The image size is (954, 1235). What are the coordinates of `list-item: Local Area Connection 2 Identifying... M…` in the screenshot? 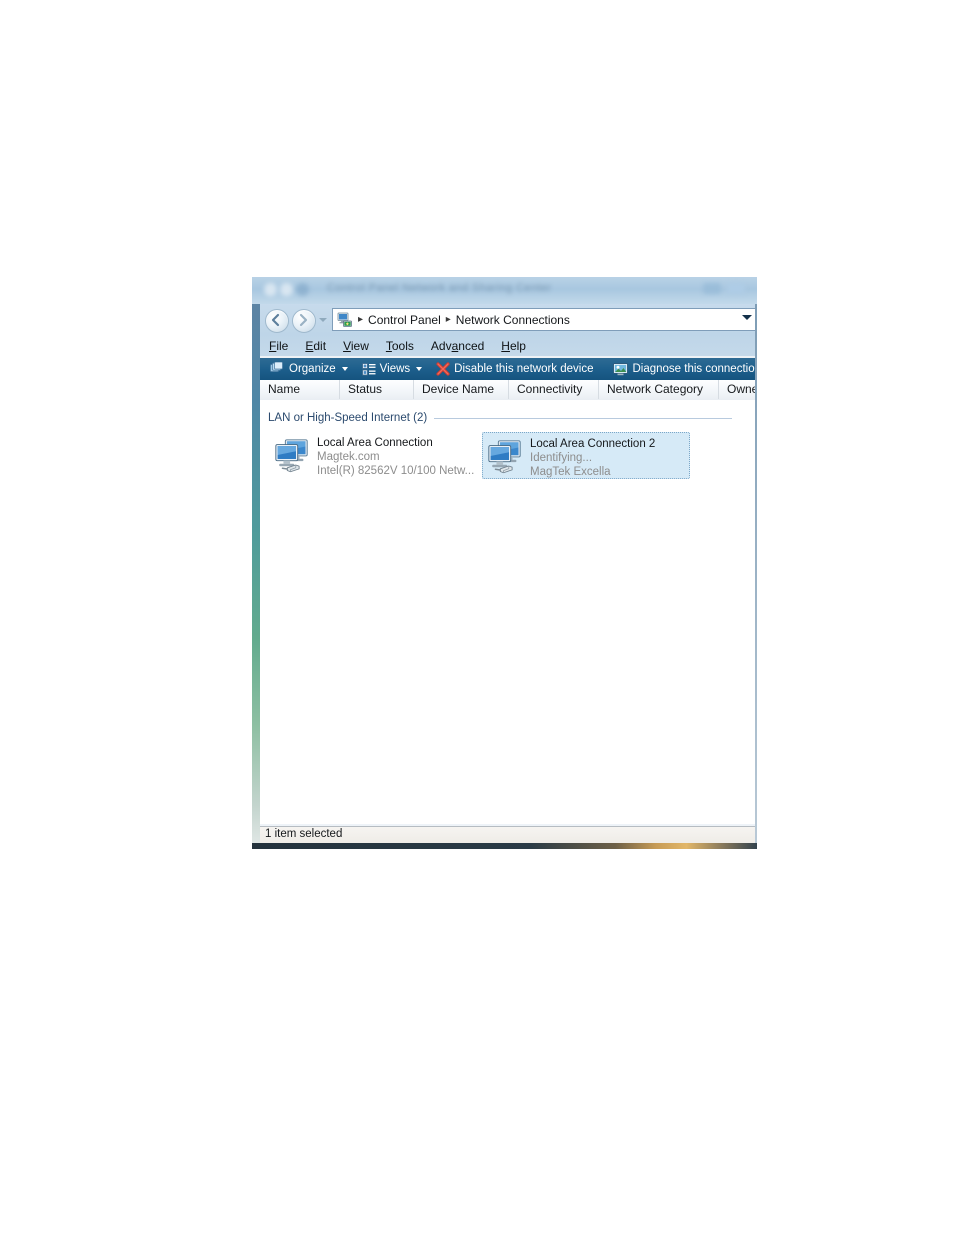 It's located at (586, 455).